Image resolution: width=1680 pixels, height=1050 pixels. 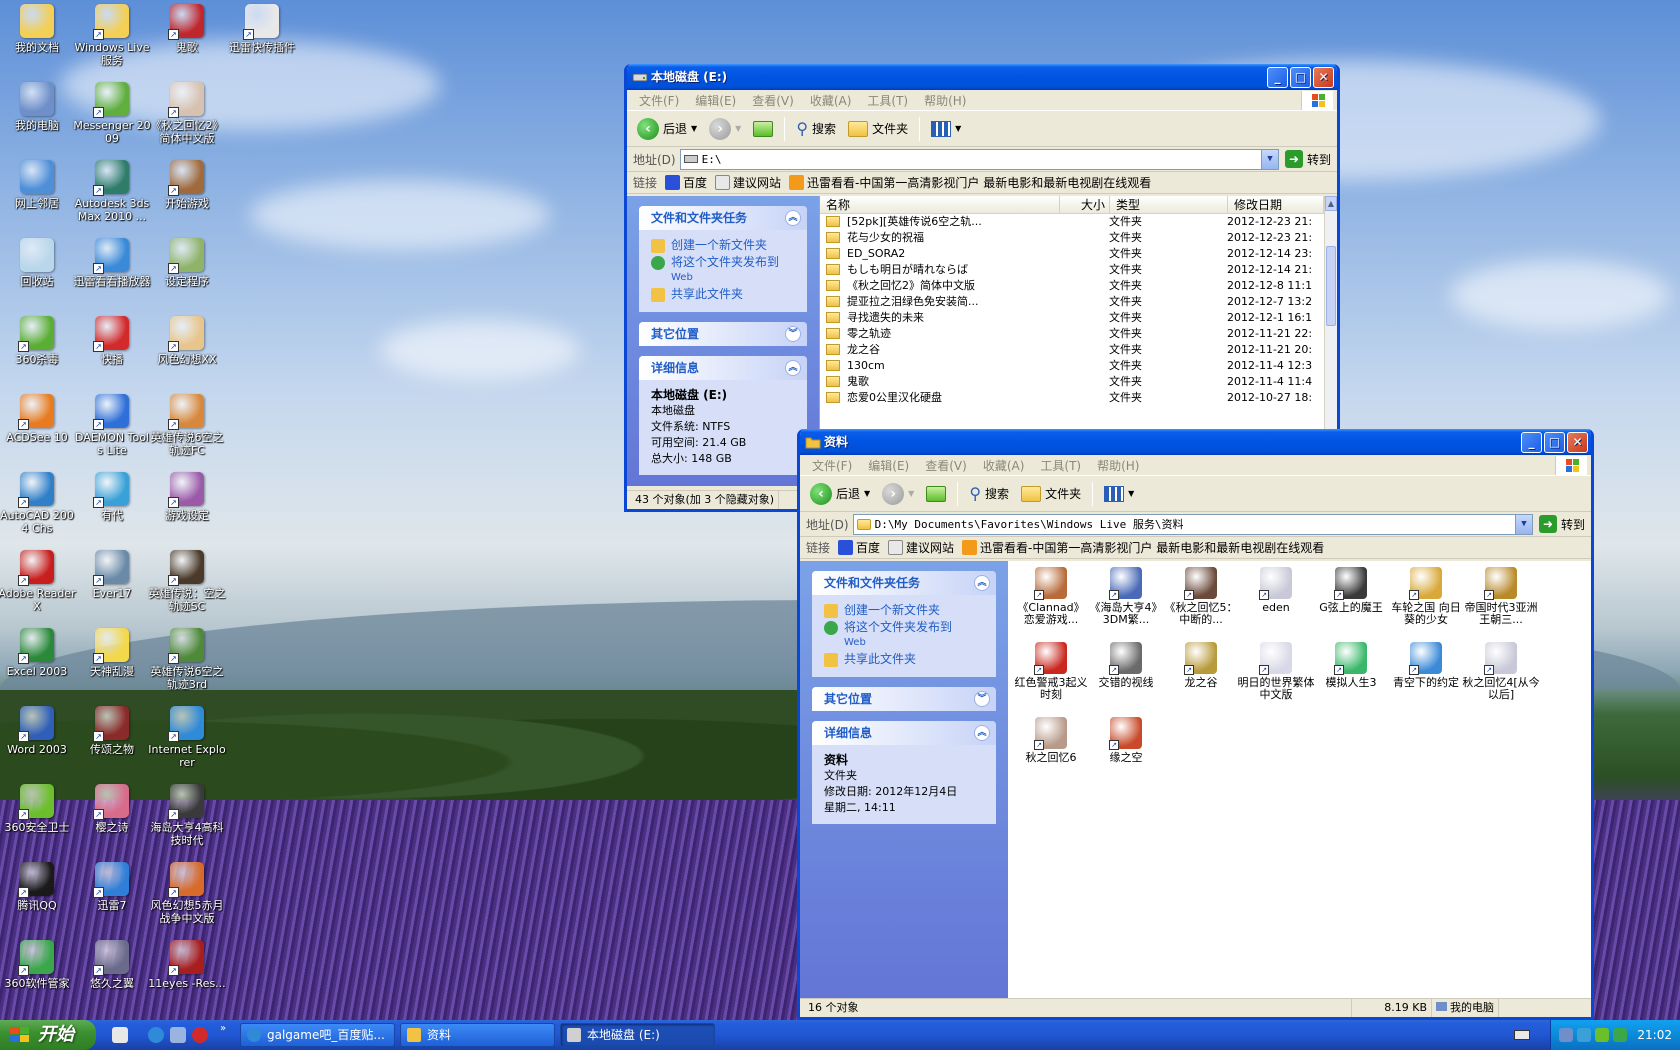 I want to click on 360-tray-icon, so click(x=1602, y=1035).